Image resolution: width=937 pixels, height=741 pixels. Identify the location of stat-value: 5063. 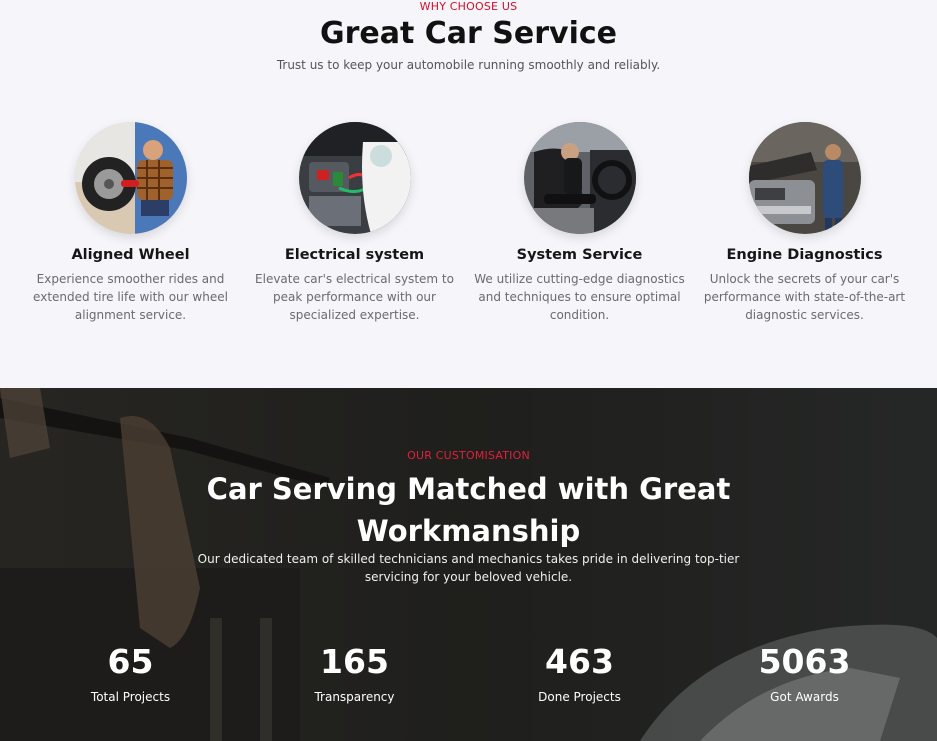
(804, 661).